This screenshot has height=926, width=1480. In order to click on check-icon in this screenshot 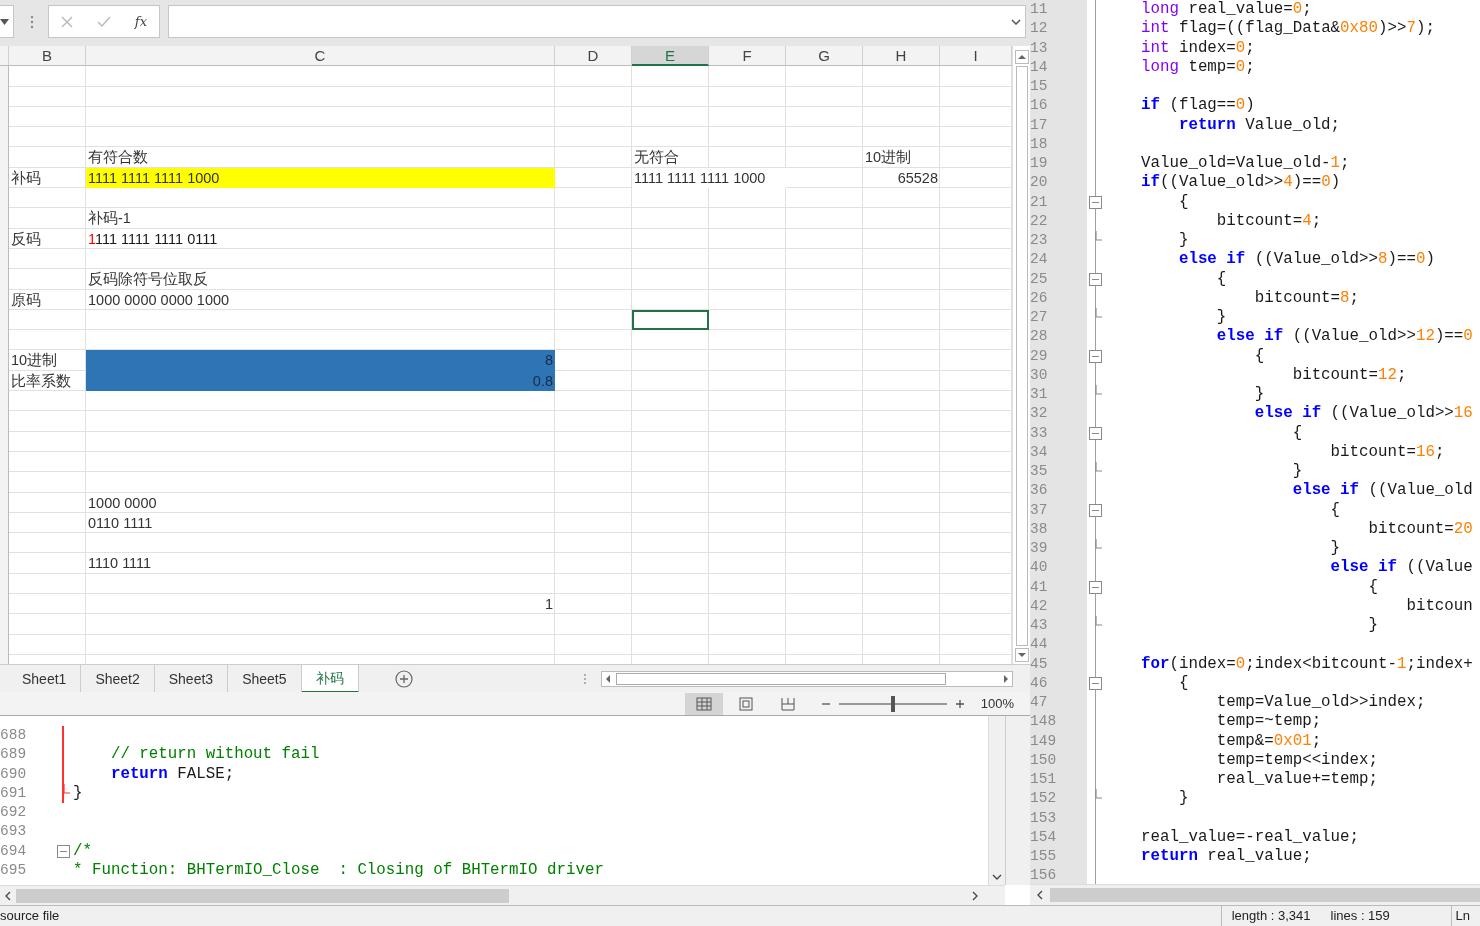, I will do `click(103, 21)`.